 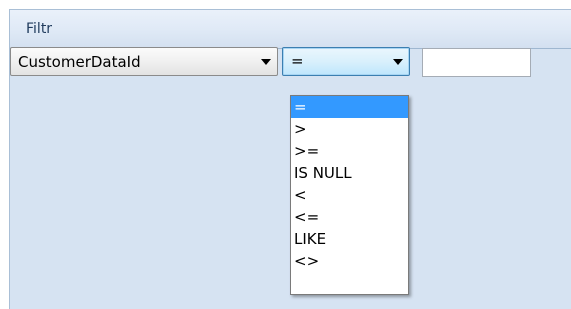 I want to click on operator-option: IS NULL, so click(x=349, y=173).